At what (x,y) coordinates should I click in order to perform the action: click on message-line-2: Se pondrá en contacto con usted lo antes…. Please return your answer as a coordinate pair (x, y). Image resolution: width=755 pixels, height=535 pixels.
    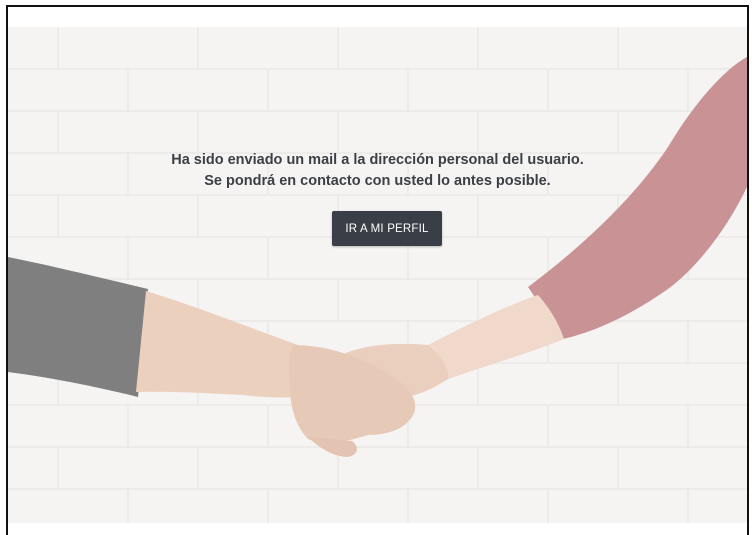
    Looking at the image, I should click on (377, 181).